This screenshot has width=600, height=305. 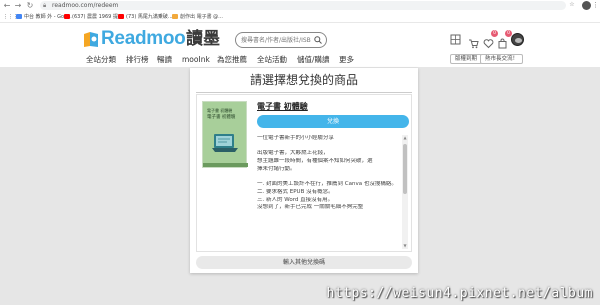 What do you see at coordinates (85, 5) in the screenshot?
I see `address-url: readmoo.com/redeem` at bounding box center [85, 5].